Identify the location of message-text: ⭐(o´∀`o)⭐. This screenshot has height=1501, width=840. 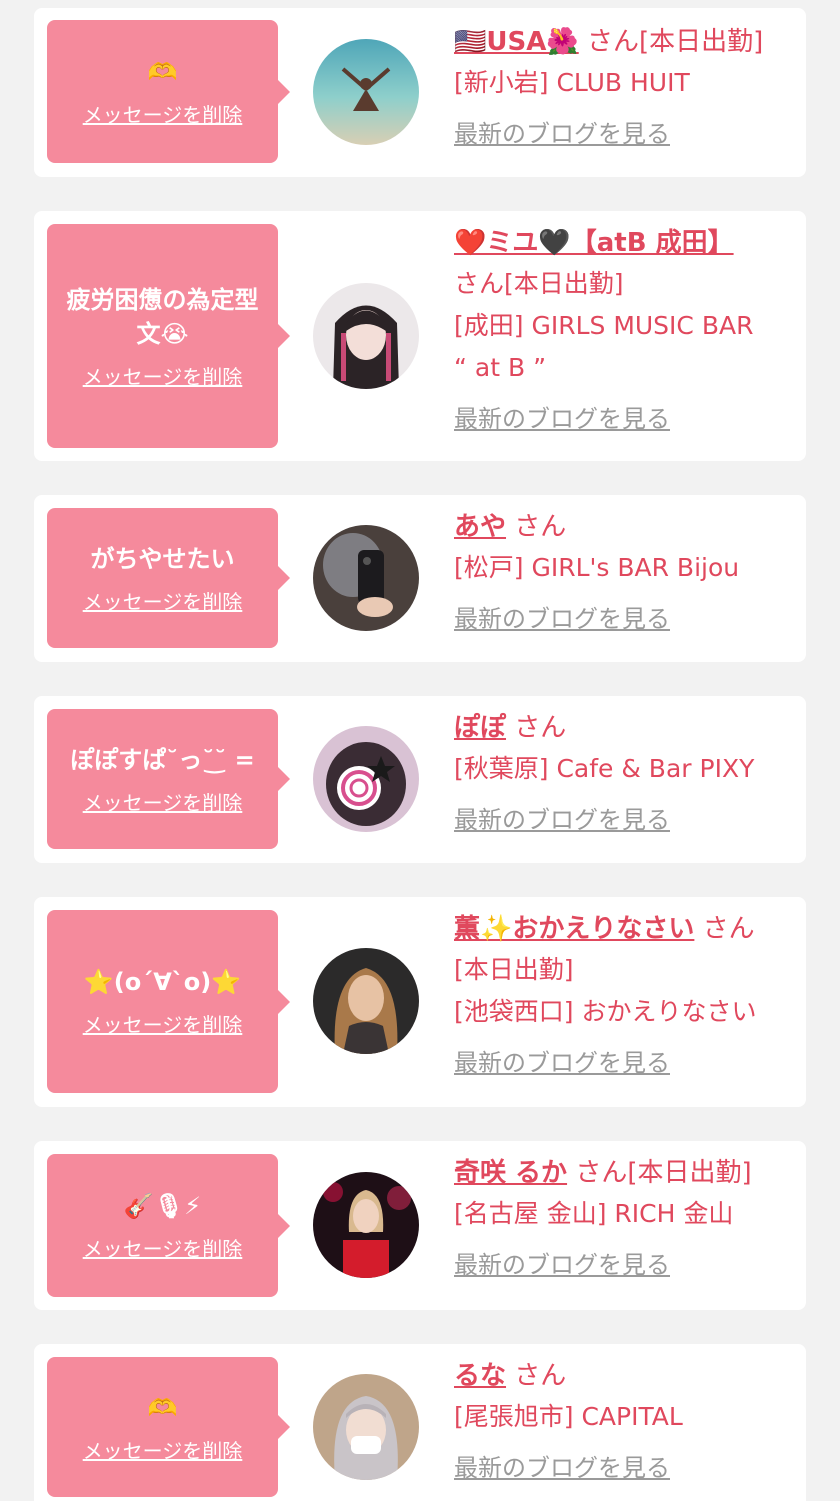
(162, 982).